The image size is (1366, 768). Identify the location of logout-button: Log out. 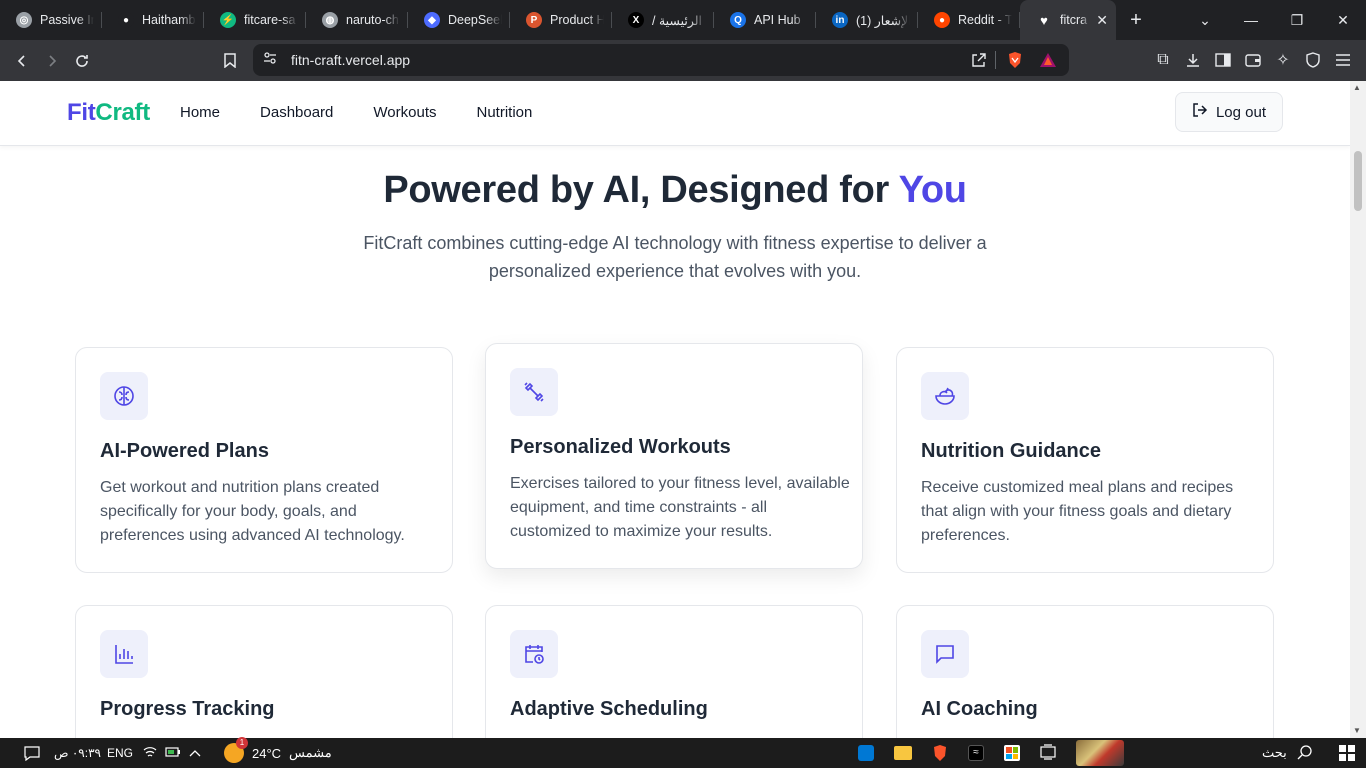
(1229, 112).